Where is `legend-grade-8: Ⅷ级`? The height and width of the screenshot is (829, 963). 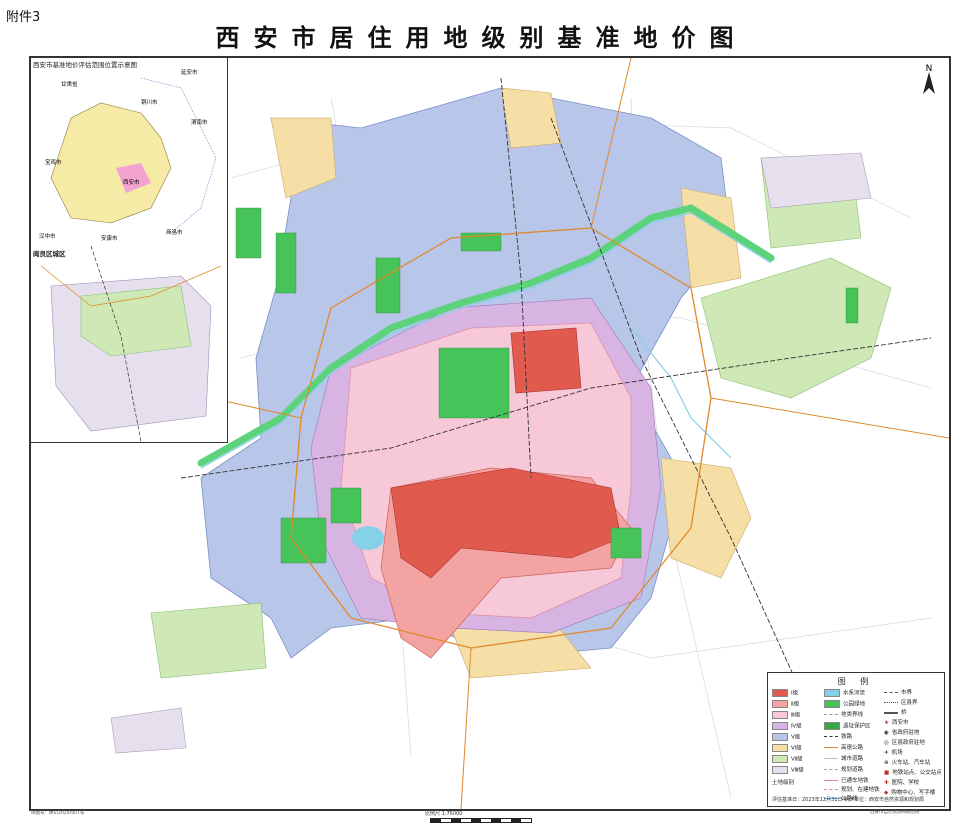 legend-grade-8: Ⅷ级 is located at coordinates (788, 770).